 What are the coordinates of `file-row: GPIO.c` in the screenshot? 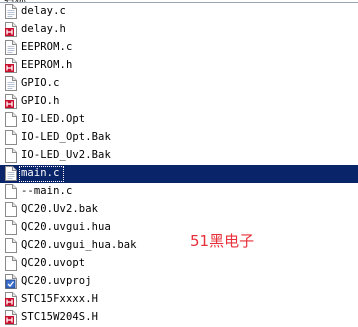 It's located at (179, 84).